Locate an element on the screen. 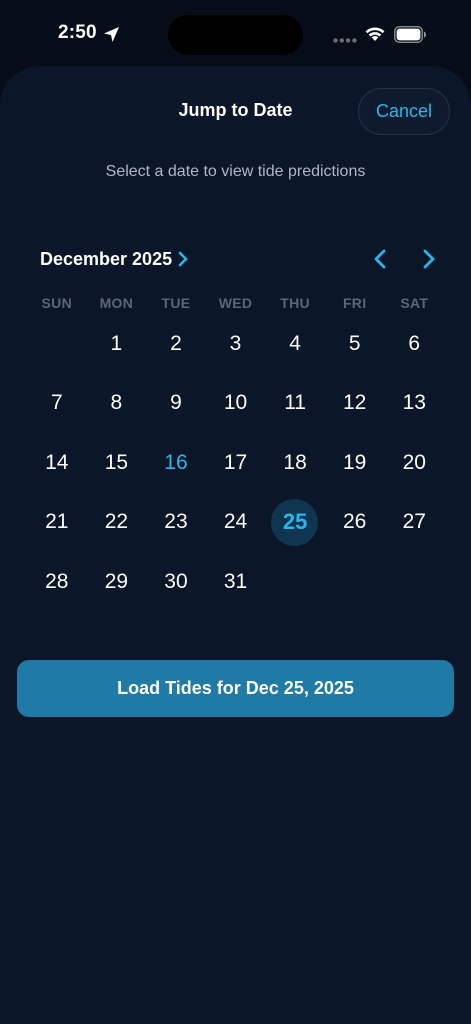 This screenshot has height=1024, width=471. calendar-week-row: 1 2 3 4 5 6 is located at coordinates (235, 344).